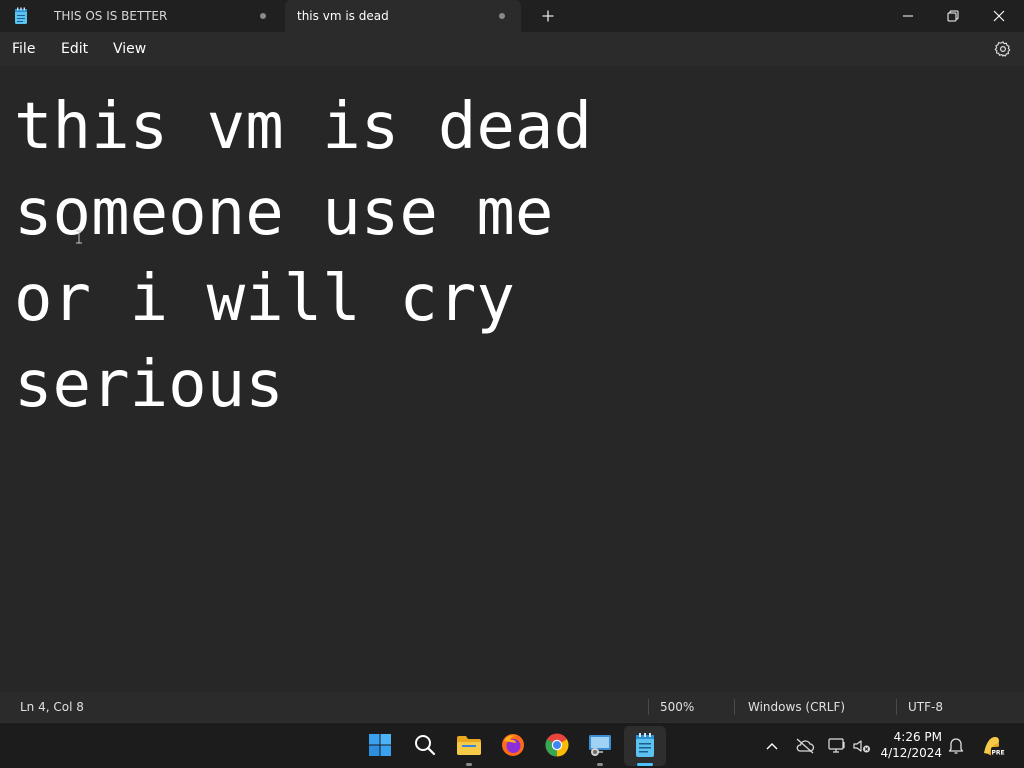 This screenshot has height=768, width=1024. What do you see at coordinates (925, 707) in the screenshot?
I see `encoding: UTF-8` at bounding box center [925, 707].